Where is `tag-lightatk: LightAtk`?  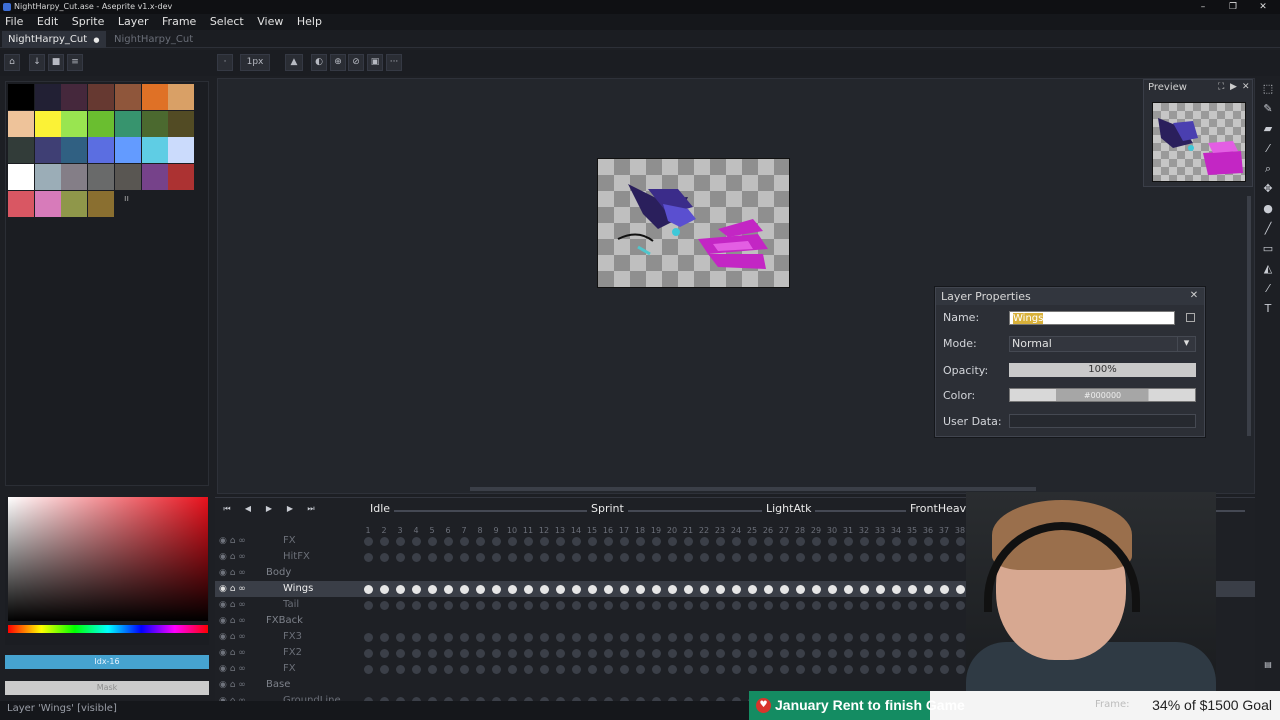
tag-lightatk: LightAtk is located at coordinates (789, 509).